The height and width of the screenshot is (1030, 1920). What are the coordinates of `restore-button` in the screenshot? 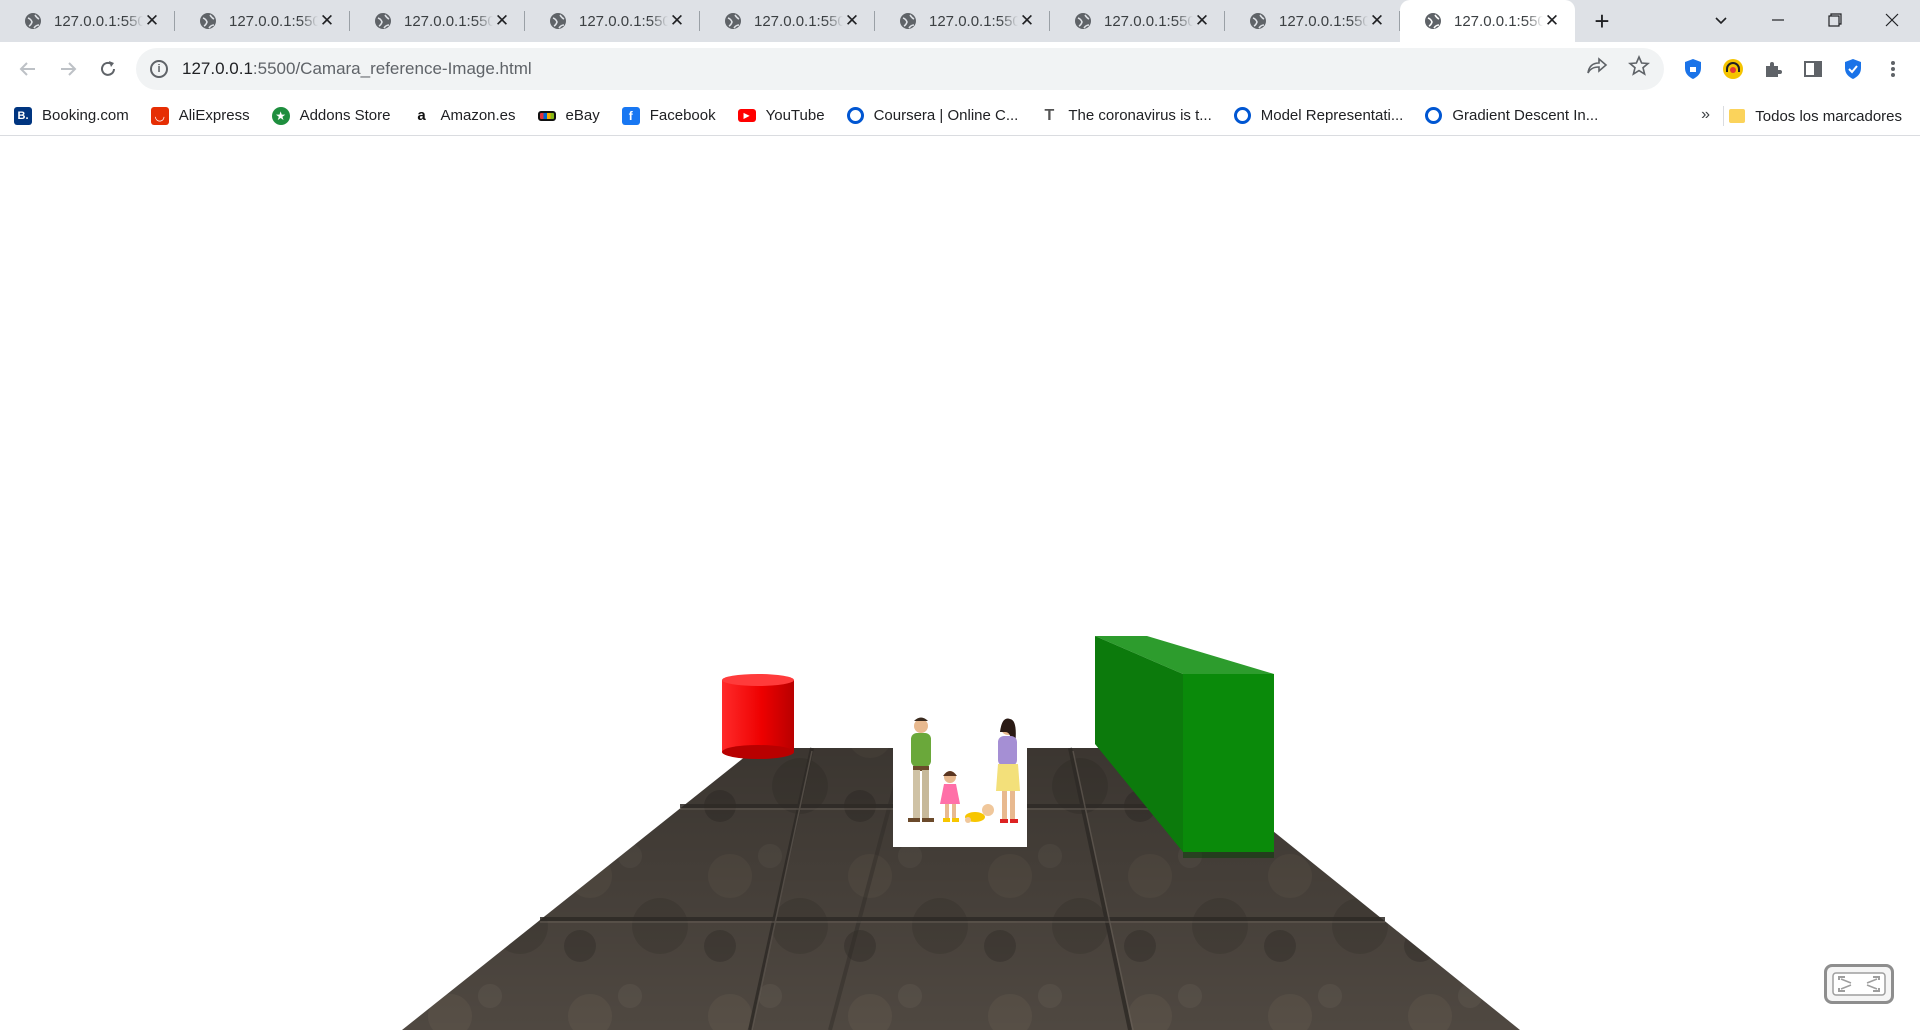 It's located at (1834, 20).